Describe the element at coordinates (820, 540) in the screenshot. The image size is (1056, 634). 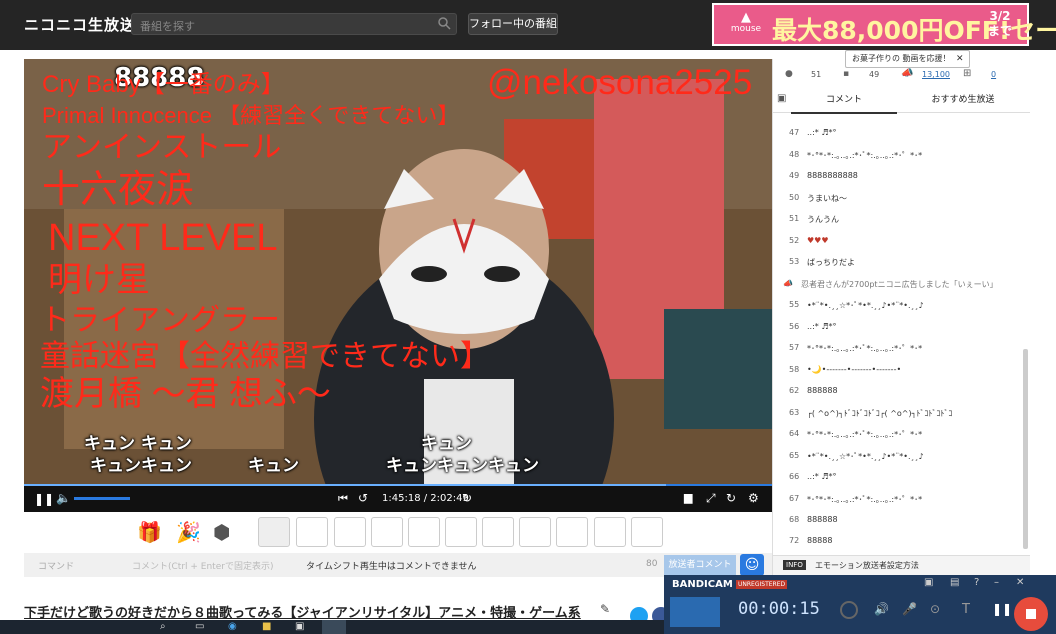
I see `comment-text: 88888` at that location.